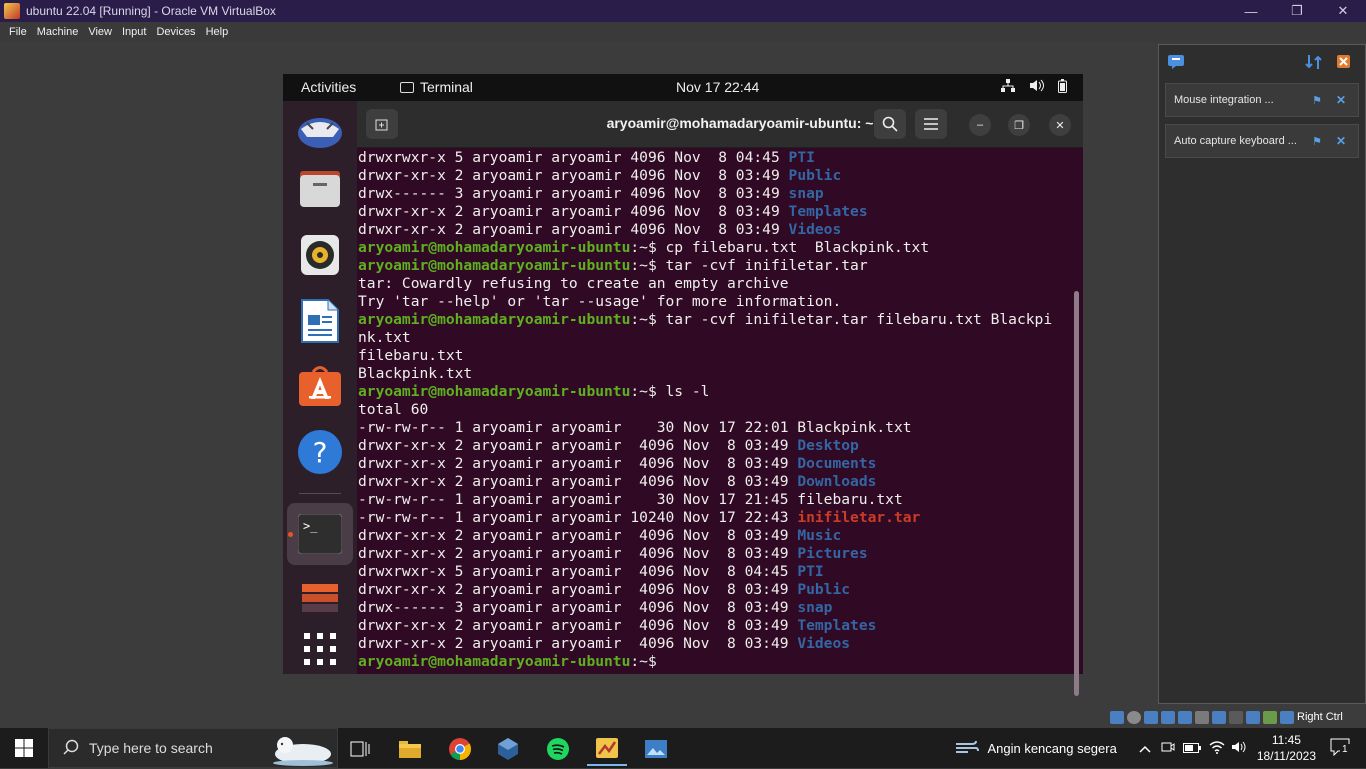 The width and height of the screenshot is (1366, 769). I want to click on app-menu: Terminal, so click(436, 87).